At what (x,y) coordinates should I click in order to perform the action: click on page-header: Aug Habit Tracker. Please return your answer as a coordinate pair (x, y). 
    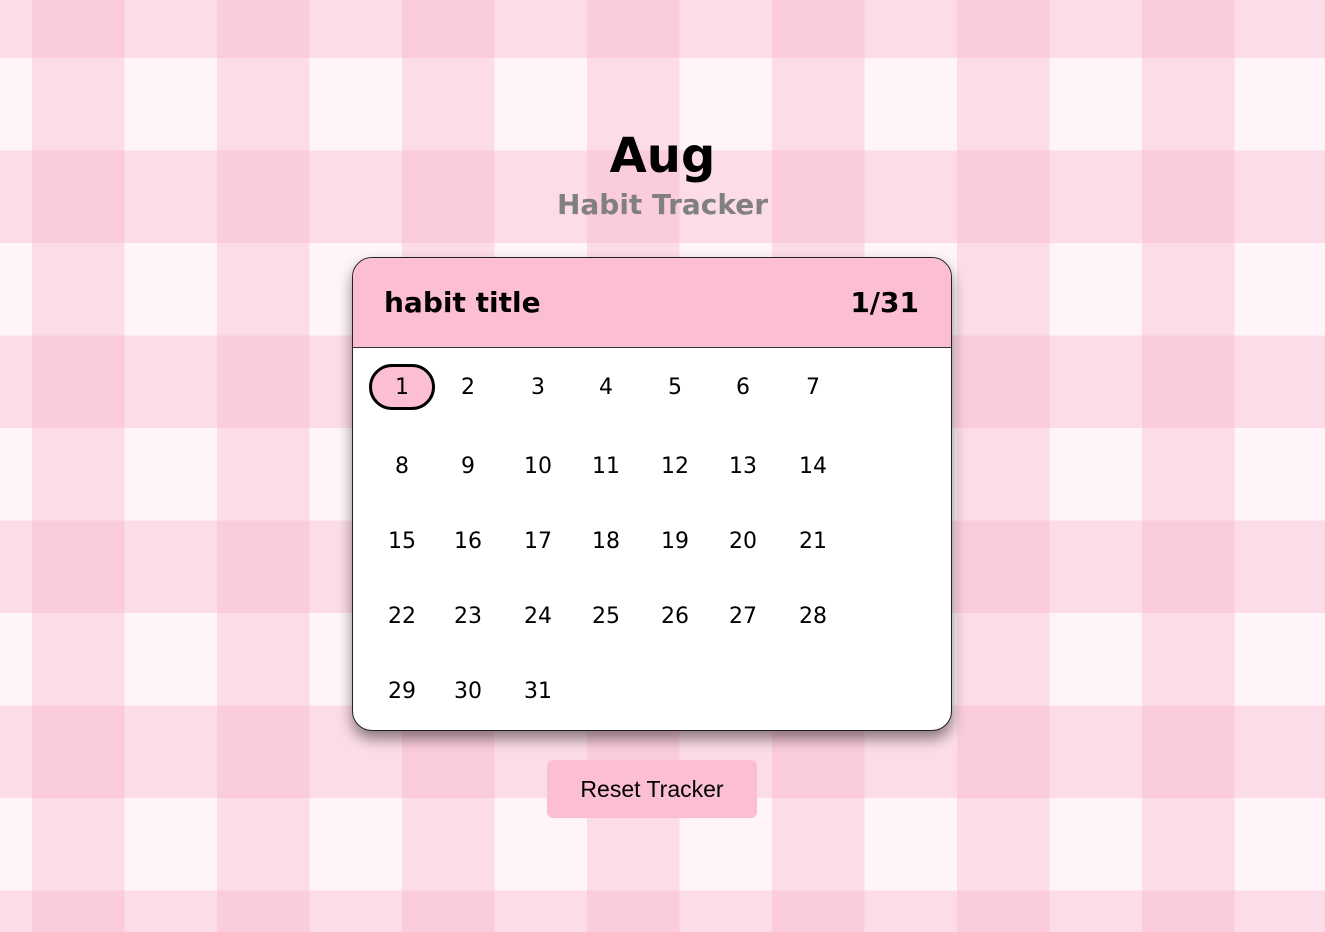
    Looking at the image, I should click on (662, 174).